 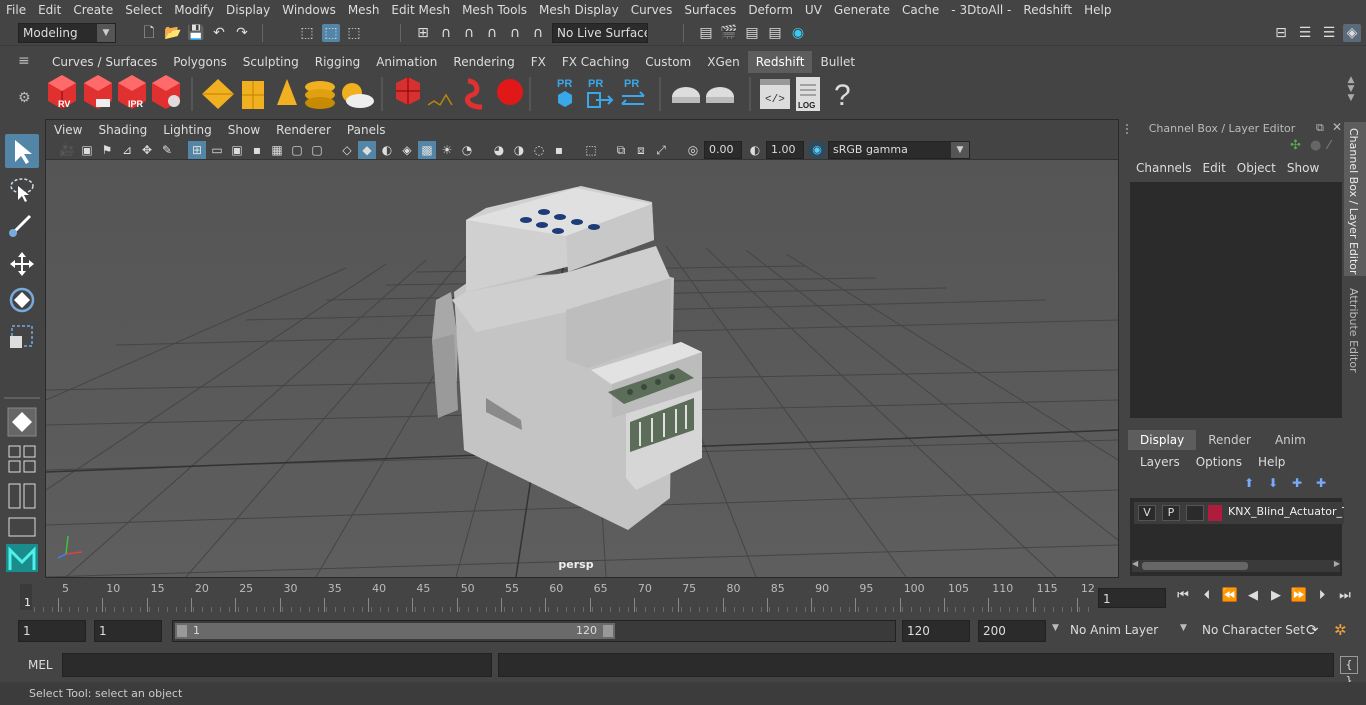 I want to click on viewport-menu-view: View, so click(x=68, y=130).